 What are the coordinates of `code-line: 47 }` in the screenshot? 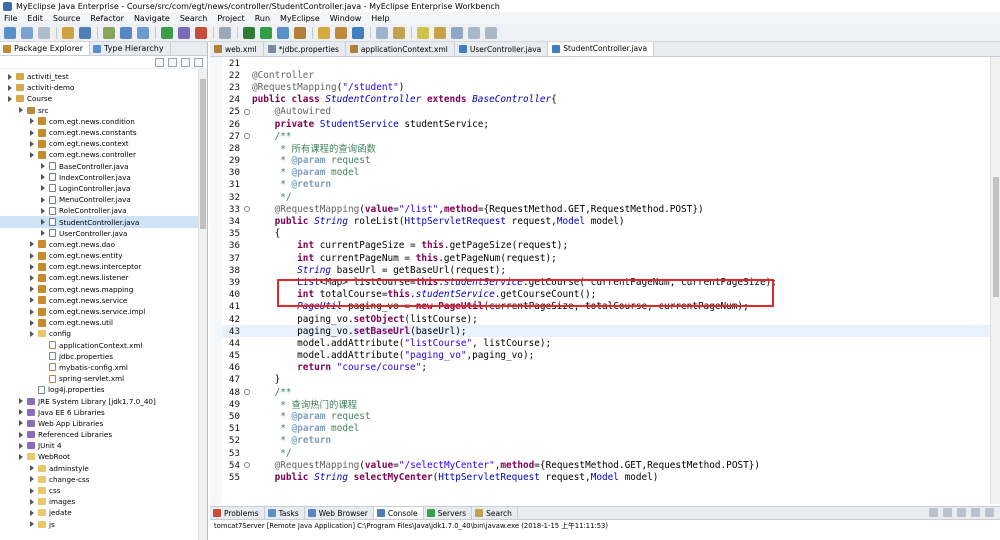 It's located at (606, 380).